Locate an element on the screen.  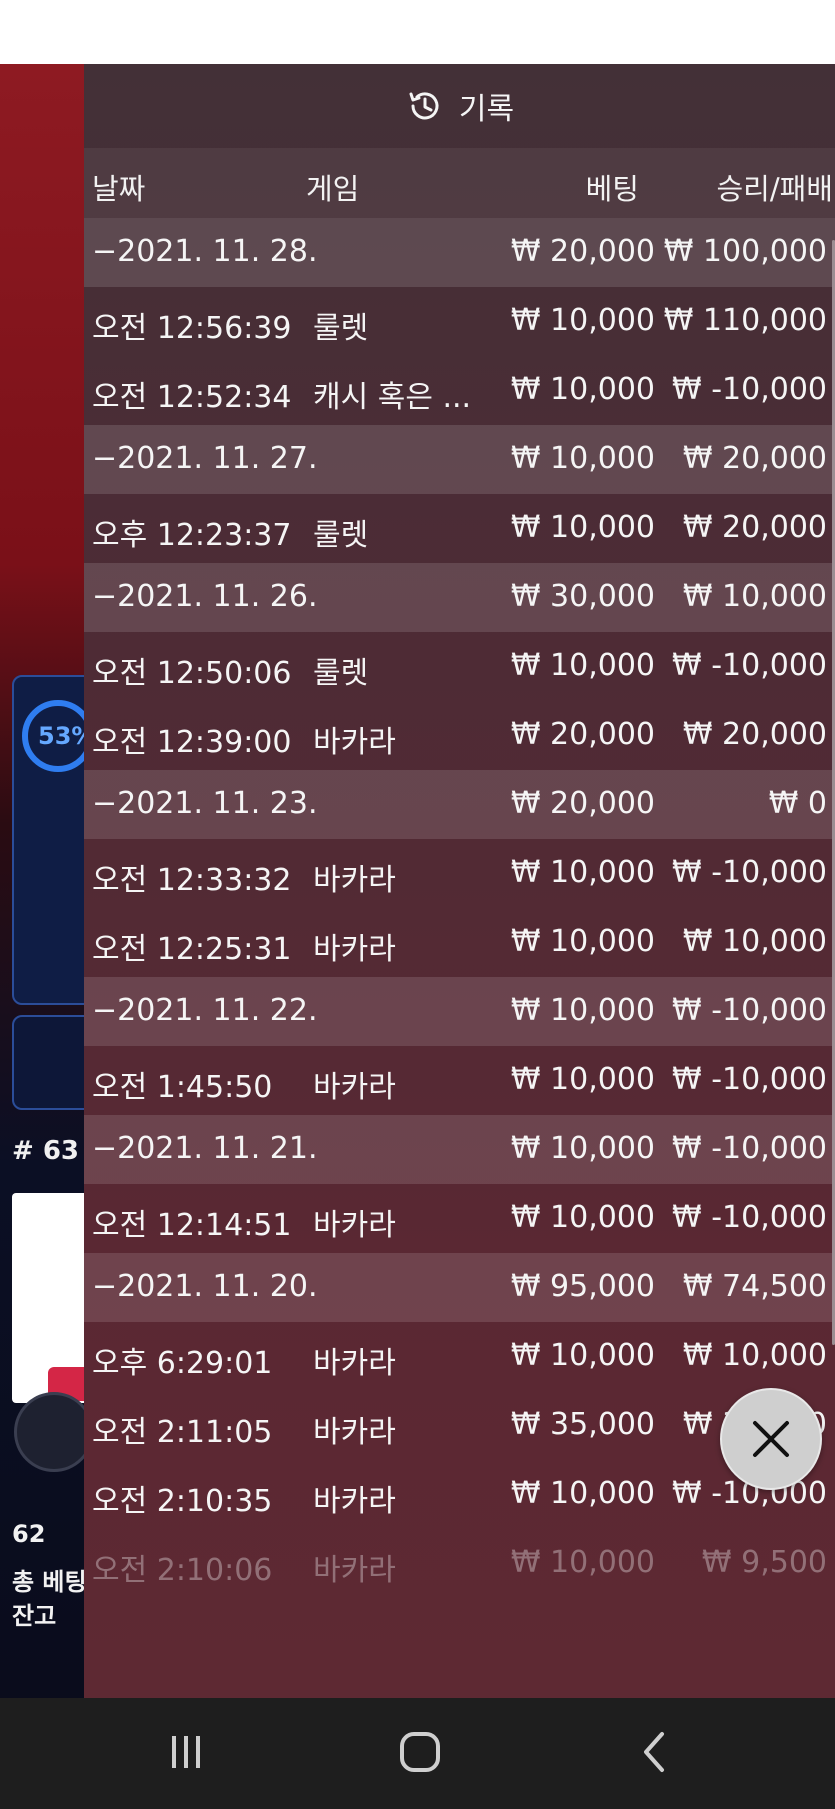
row-time: 오전 12:52:34 is located at coordinates (192, 397).